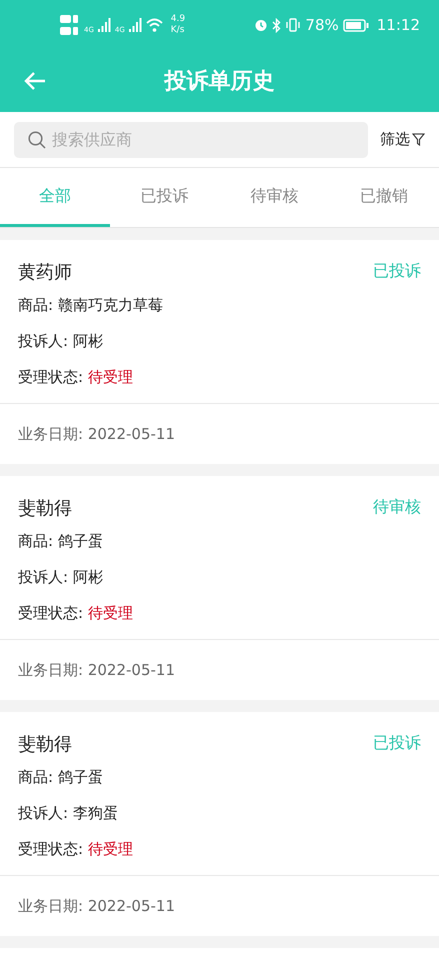 Image resolution: width=439 pixels, height=962 pixels. Describe the element at coordinates (45, 272) in the screenshot. I see `supplier-name: 黄药师` at that location.